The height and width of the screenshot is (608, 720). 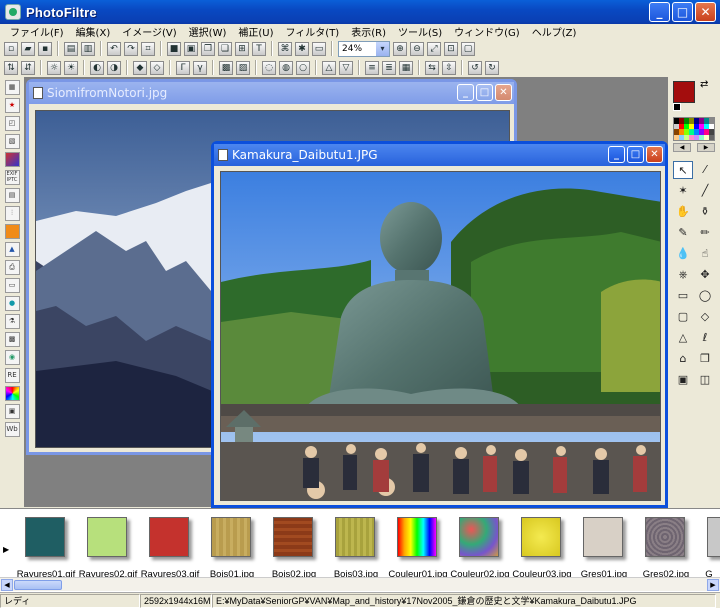 I want to click on selection-option-icon: ◫, so click(x=705, y=380).